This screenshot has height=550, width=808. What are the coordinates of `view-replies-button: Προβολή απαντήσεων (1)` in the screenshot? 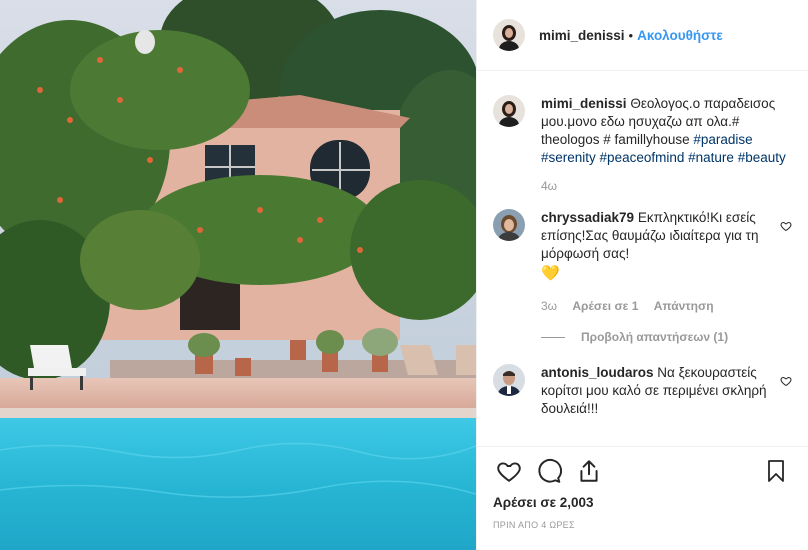 It's located at (666, 337).